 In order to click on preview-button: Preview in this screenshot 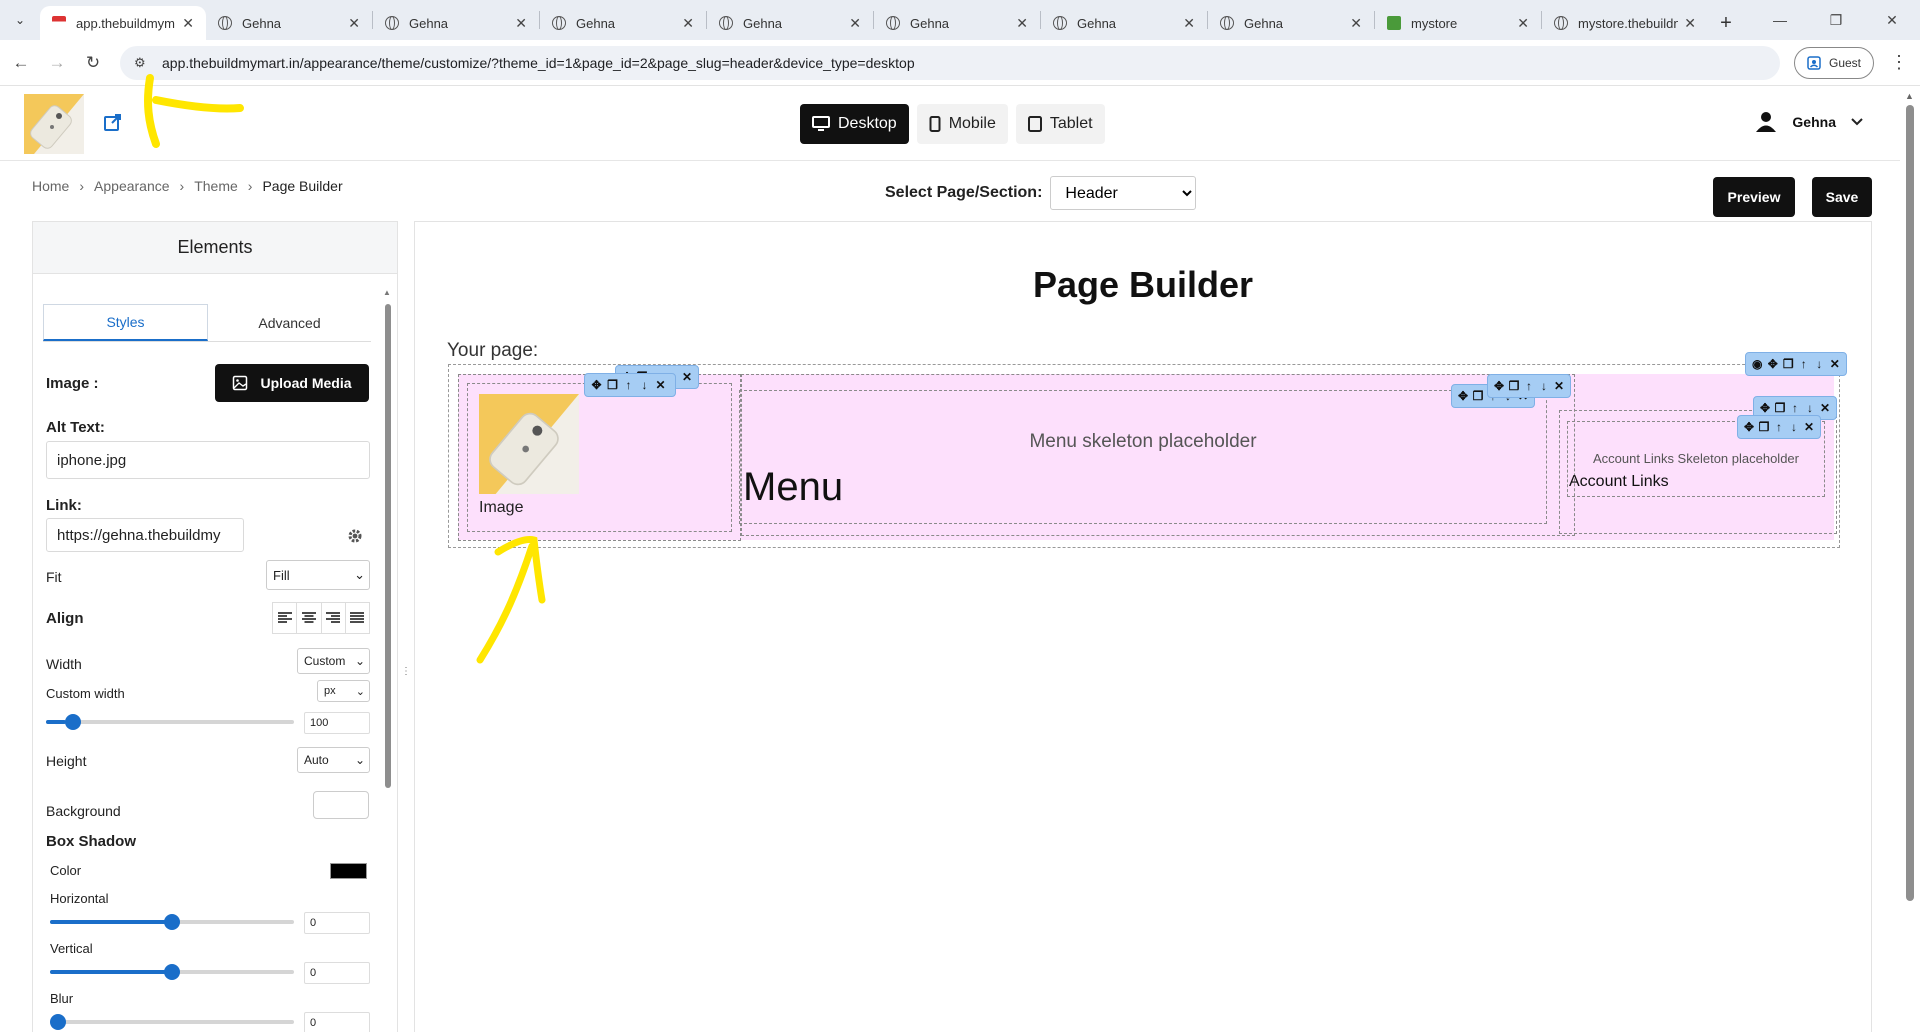, I will do `click(1754, 197)`.